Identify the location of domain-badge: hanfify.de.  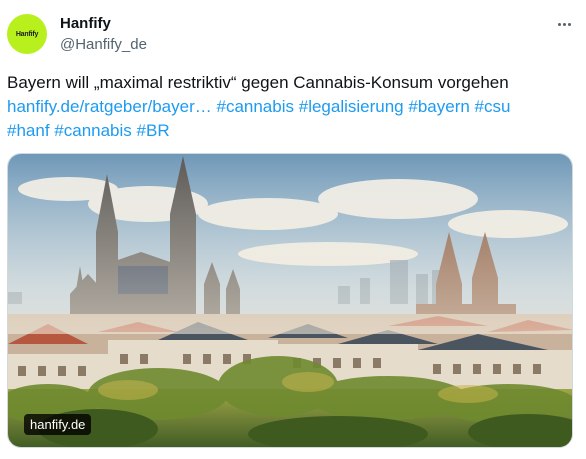
(58, 424).